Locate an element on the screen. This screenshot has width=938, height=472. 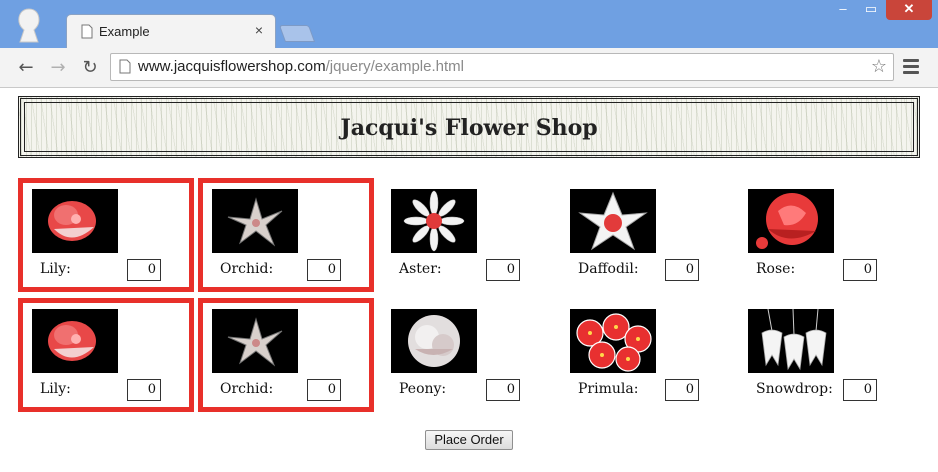
forward-arrow-icon: → is located at coordinates (58, 68).